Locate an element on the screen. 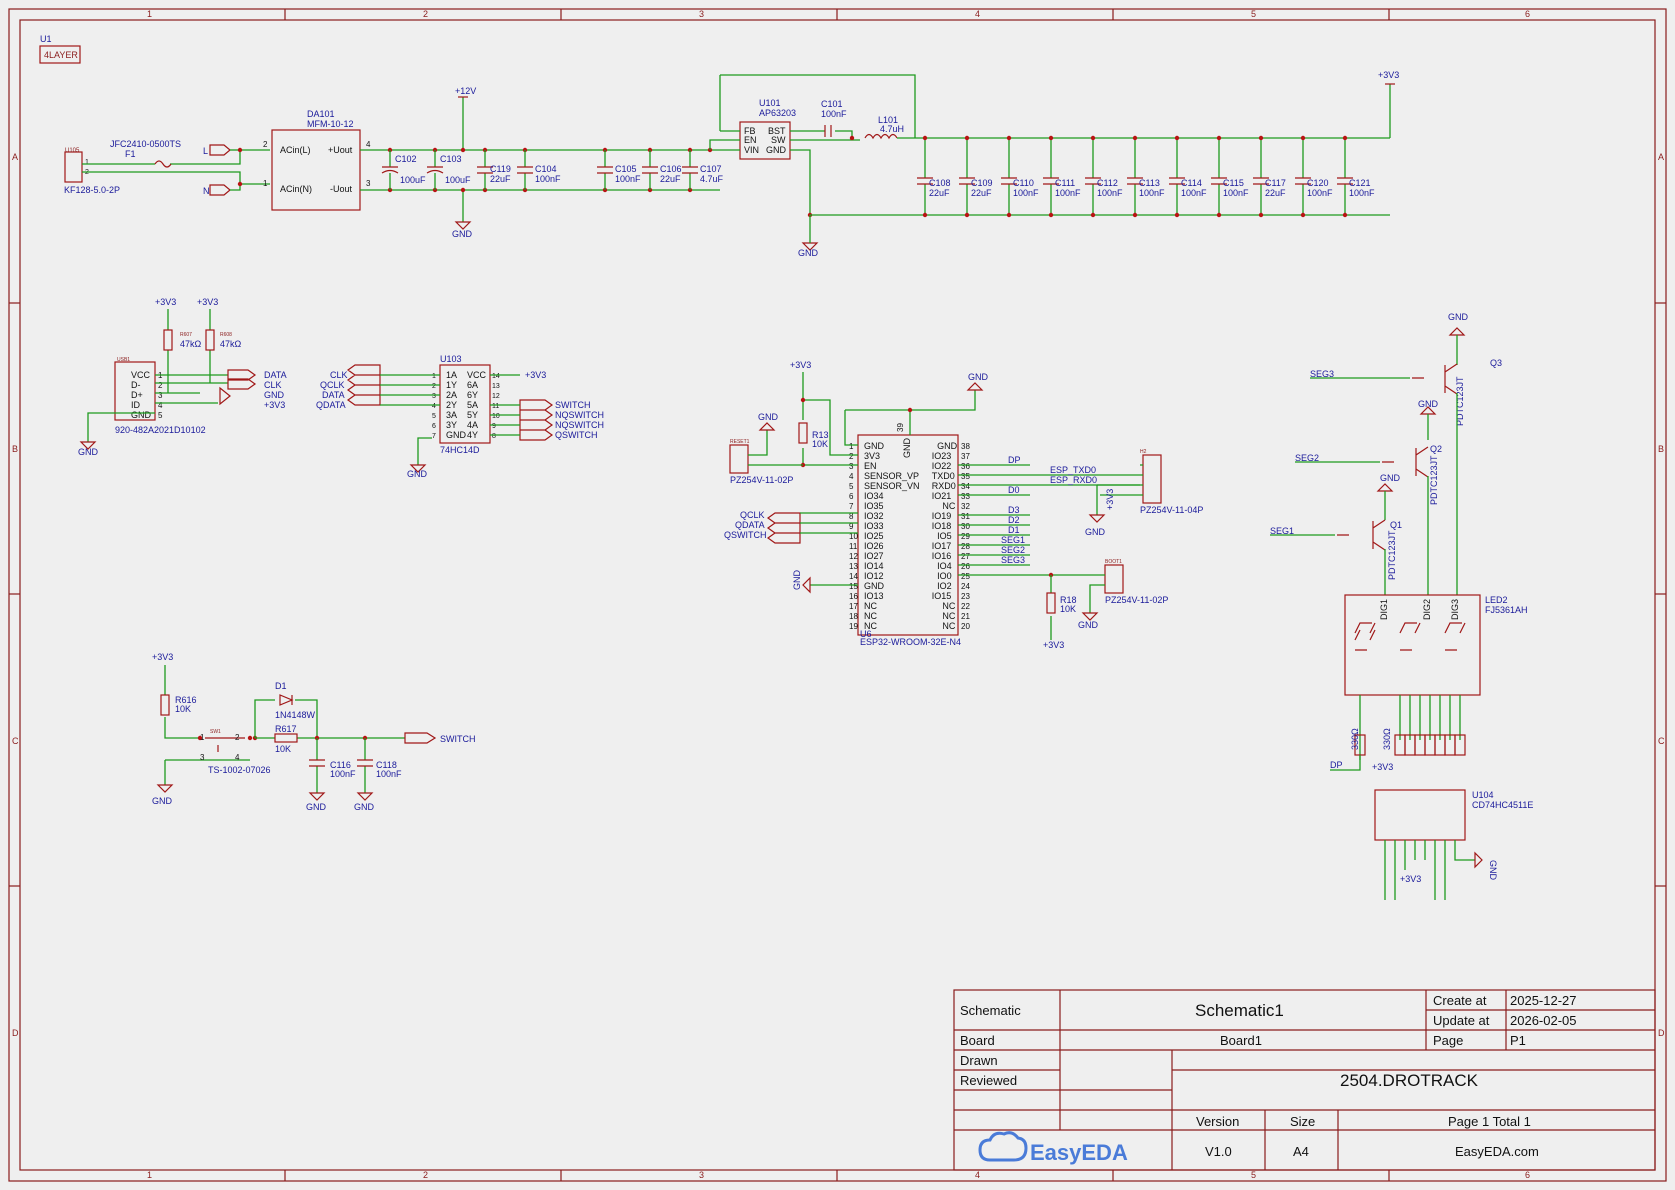 Image resolution: width=1675 pixels, height=1190 pixels. u104-3v3-bot: +3V3 is located at coordinates (1410, 879).